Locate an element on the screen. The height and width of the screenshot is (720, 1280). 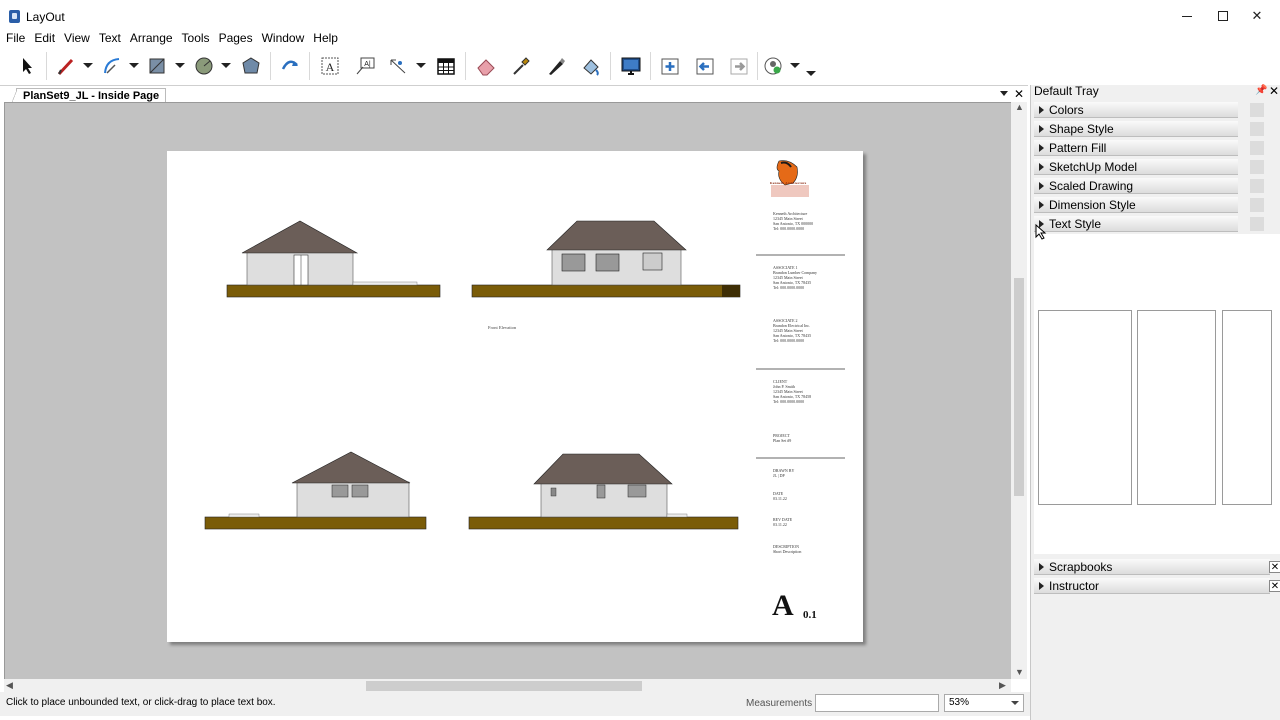
panel-dimension-style-toggle is located at coordinates (1257, 205).